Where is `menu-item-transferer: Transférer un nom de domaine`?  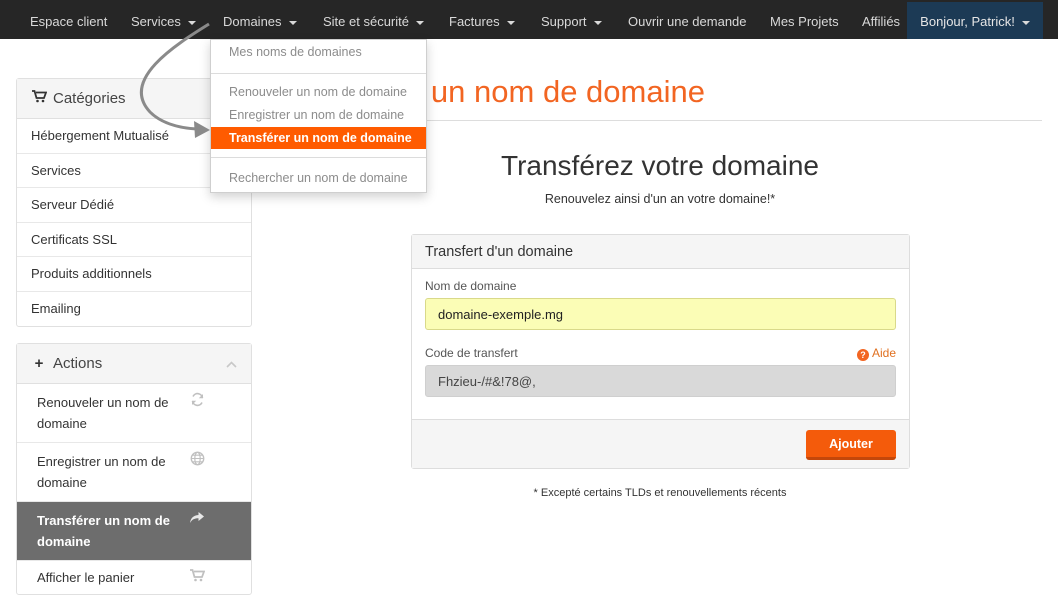 menu-item-transferer: Transférer un nom de domaine is located at coordinates (318, 138).